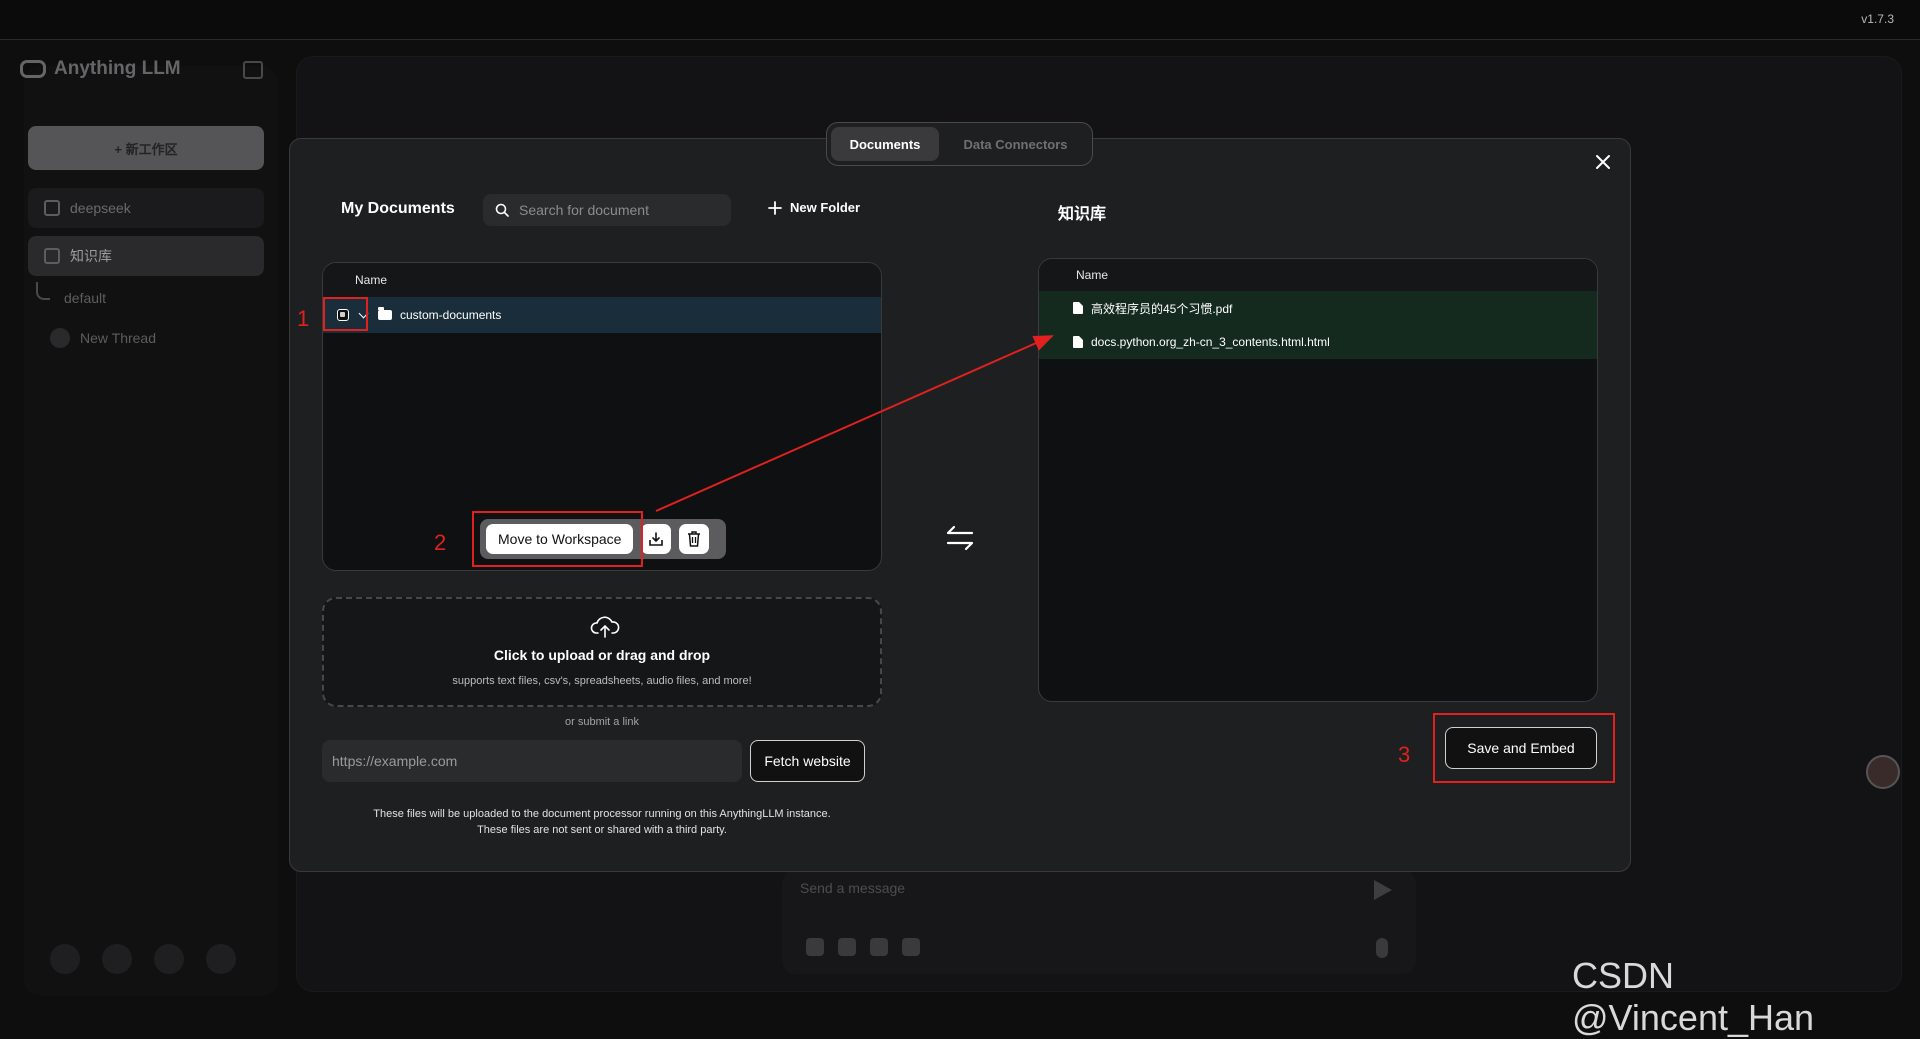 The height and width of the screenshot is (1039, 1920). Describe the element at coordinates (1883, 772) in the screenshot. I see `avatar` at that location.